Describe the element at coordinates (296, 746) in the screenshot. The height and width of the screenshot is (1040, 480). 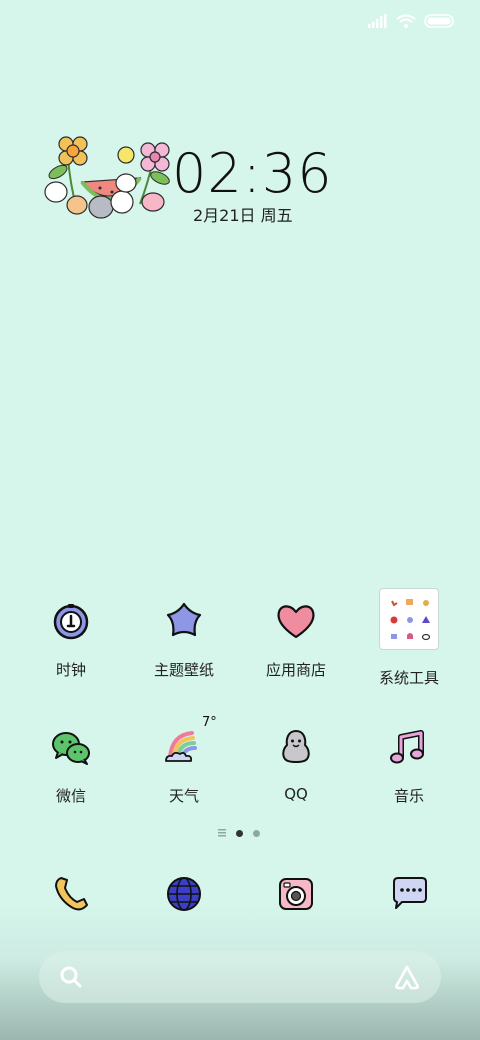
I see `penguin-icon` at that location.